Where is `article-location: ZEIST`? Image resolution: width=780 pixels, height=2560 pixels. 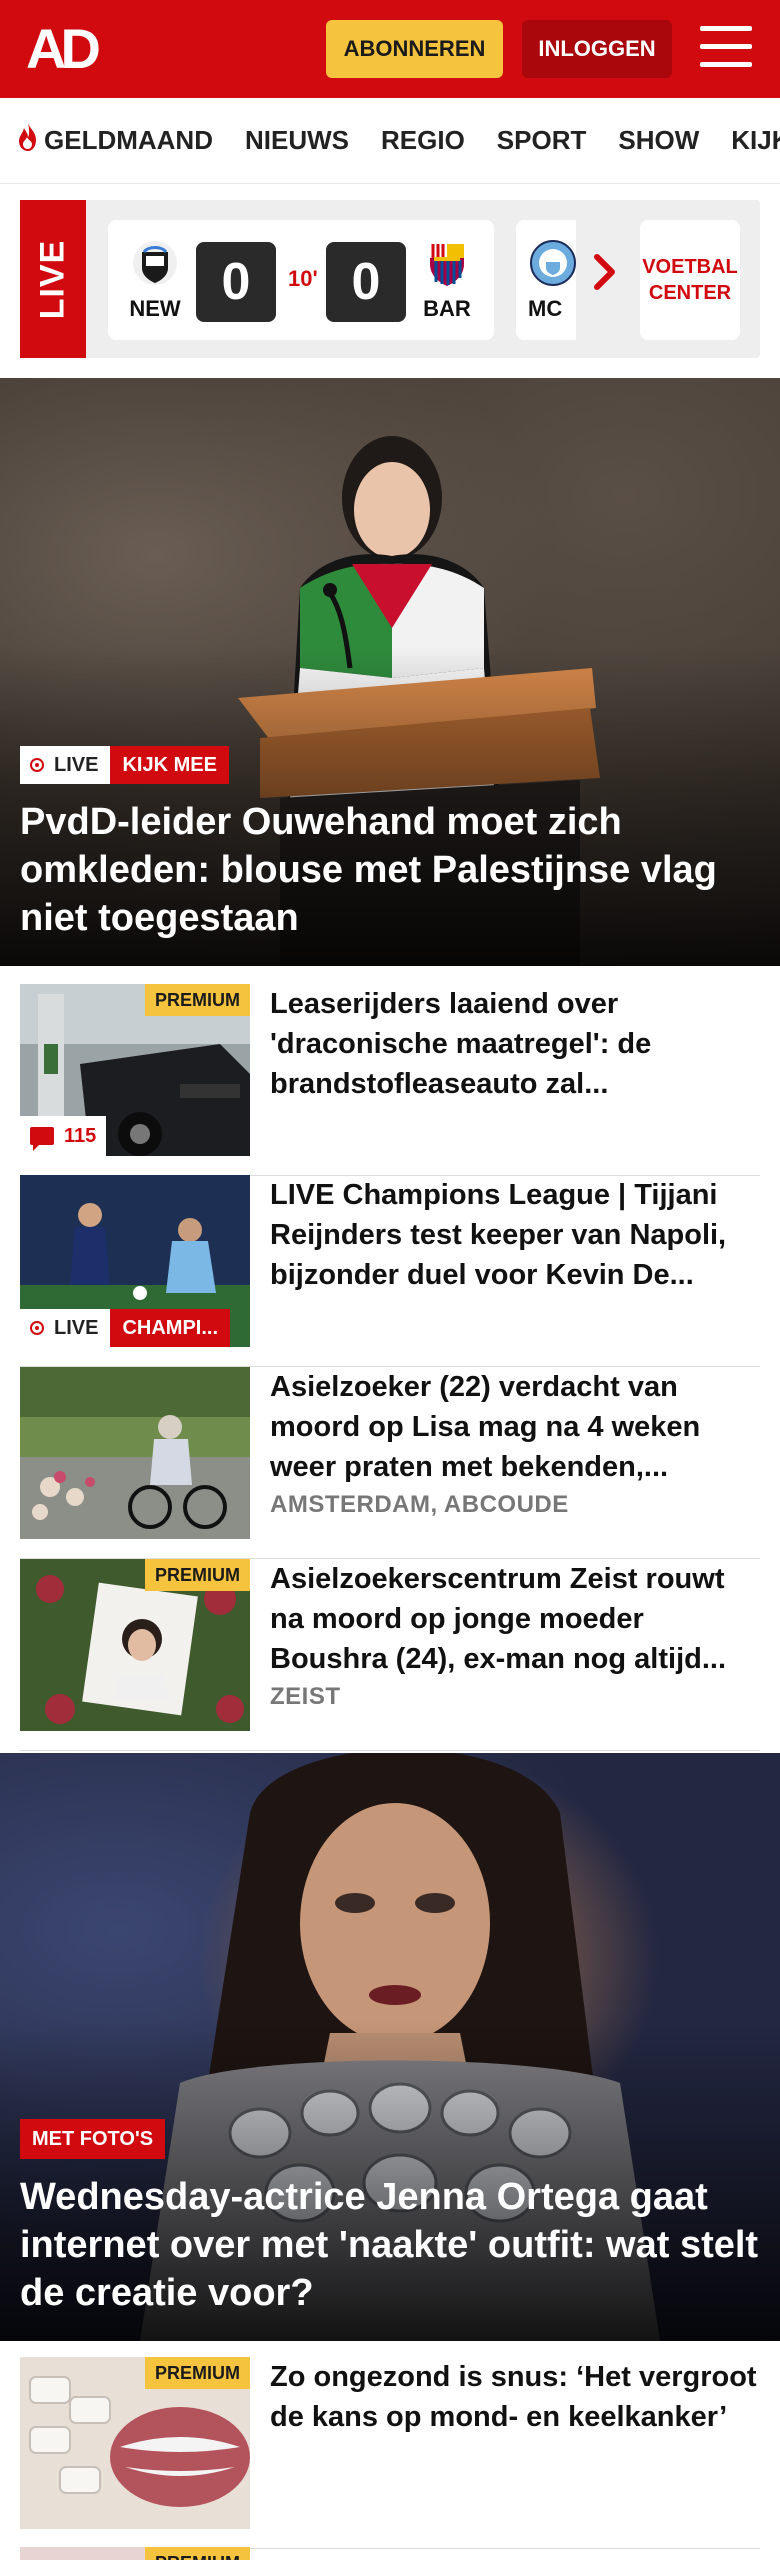 article-location: ZEIST is located at coordinates (305, 1696).